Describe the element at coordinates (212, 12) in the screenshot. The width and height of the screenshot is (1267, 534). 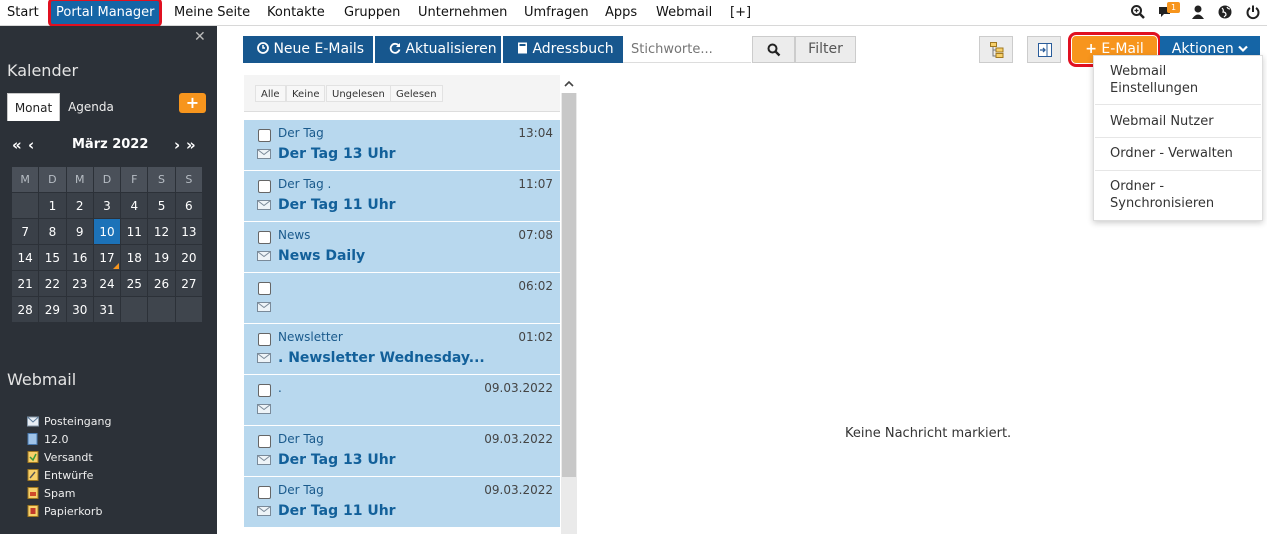
I see `nav-meine-seite: Meine Seite` at that location.